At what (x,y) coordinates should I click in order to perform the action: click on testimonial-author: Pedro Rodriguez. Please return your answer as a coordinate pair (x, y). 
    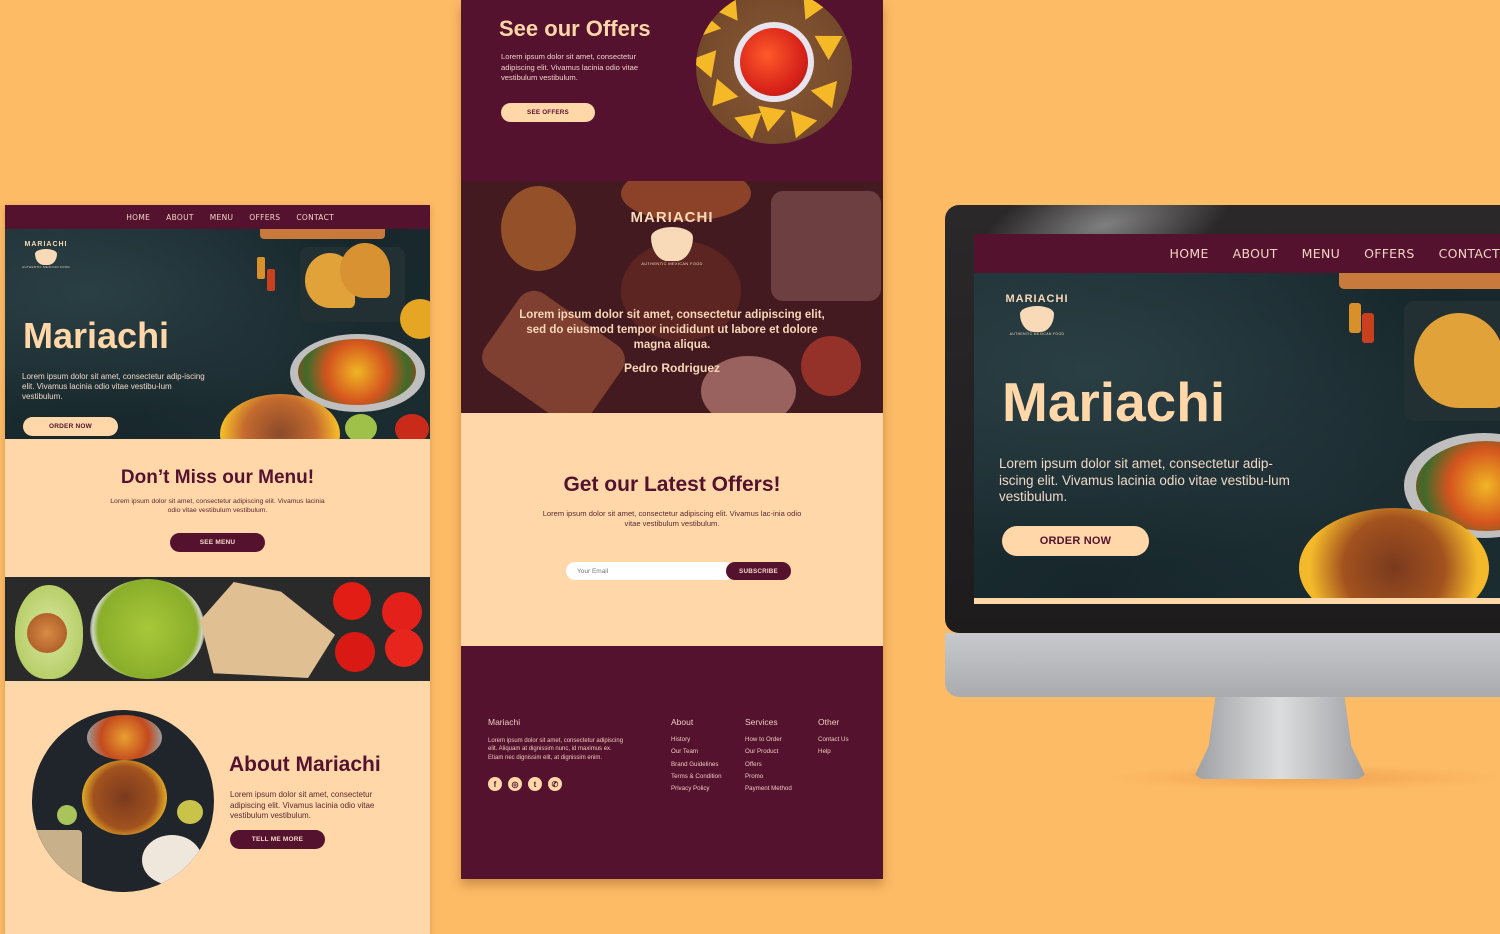
    Looking at the image, I should click on (671, 368).